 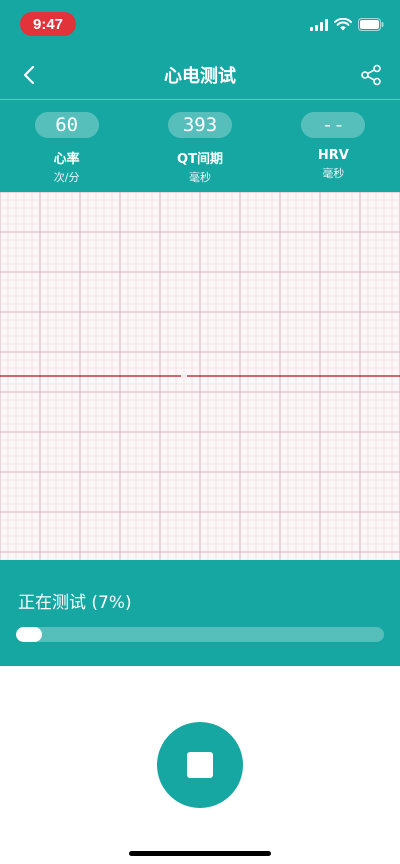 What do you see at coordinates (343, 24) in the screenshot?
I see `wifi-icon` at bounding box center [343, 24].